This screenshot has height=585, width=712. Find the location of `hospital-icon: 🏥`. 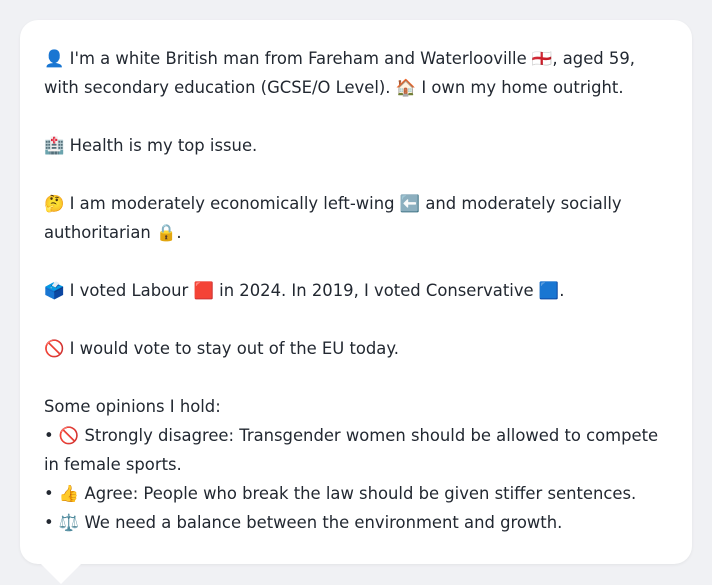

hospital-icon: 🏥 is located at coordinates (54, 145).